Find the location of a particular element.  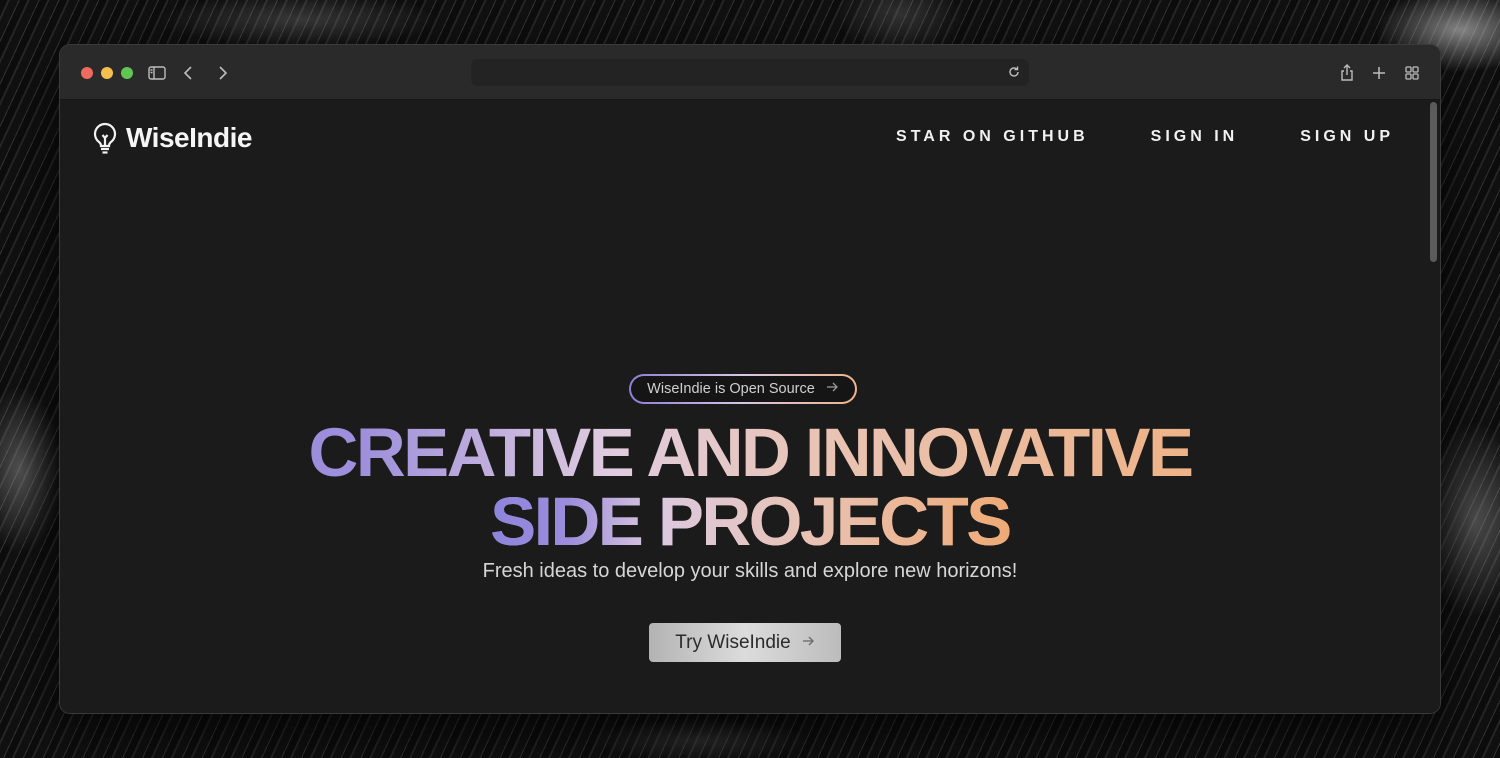

headline-line-2: SIDE PROJECTS is located at coordinates (751, 521).